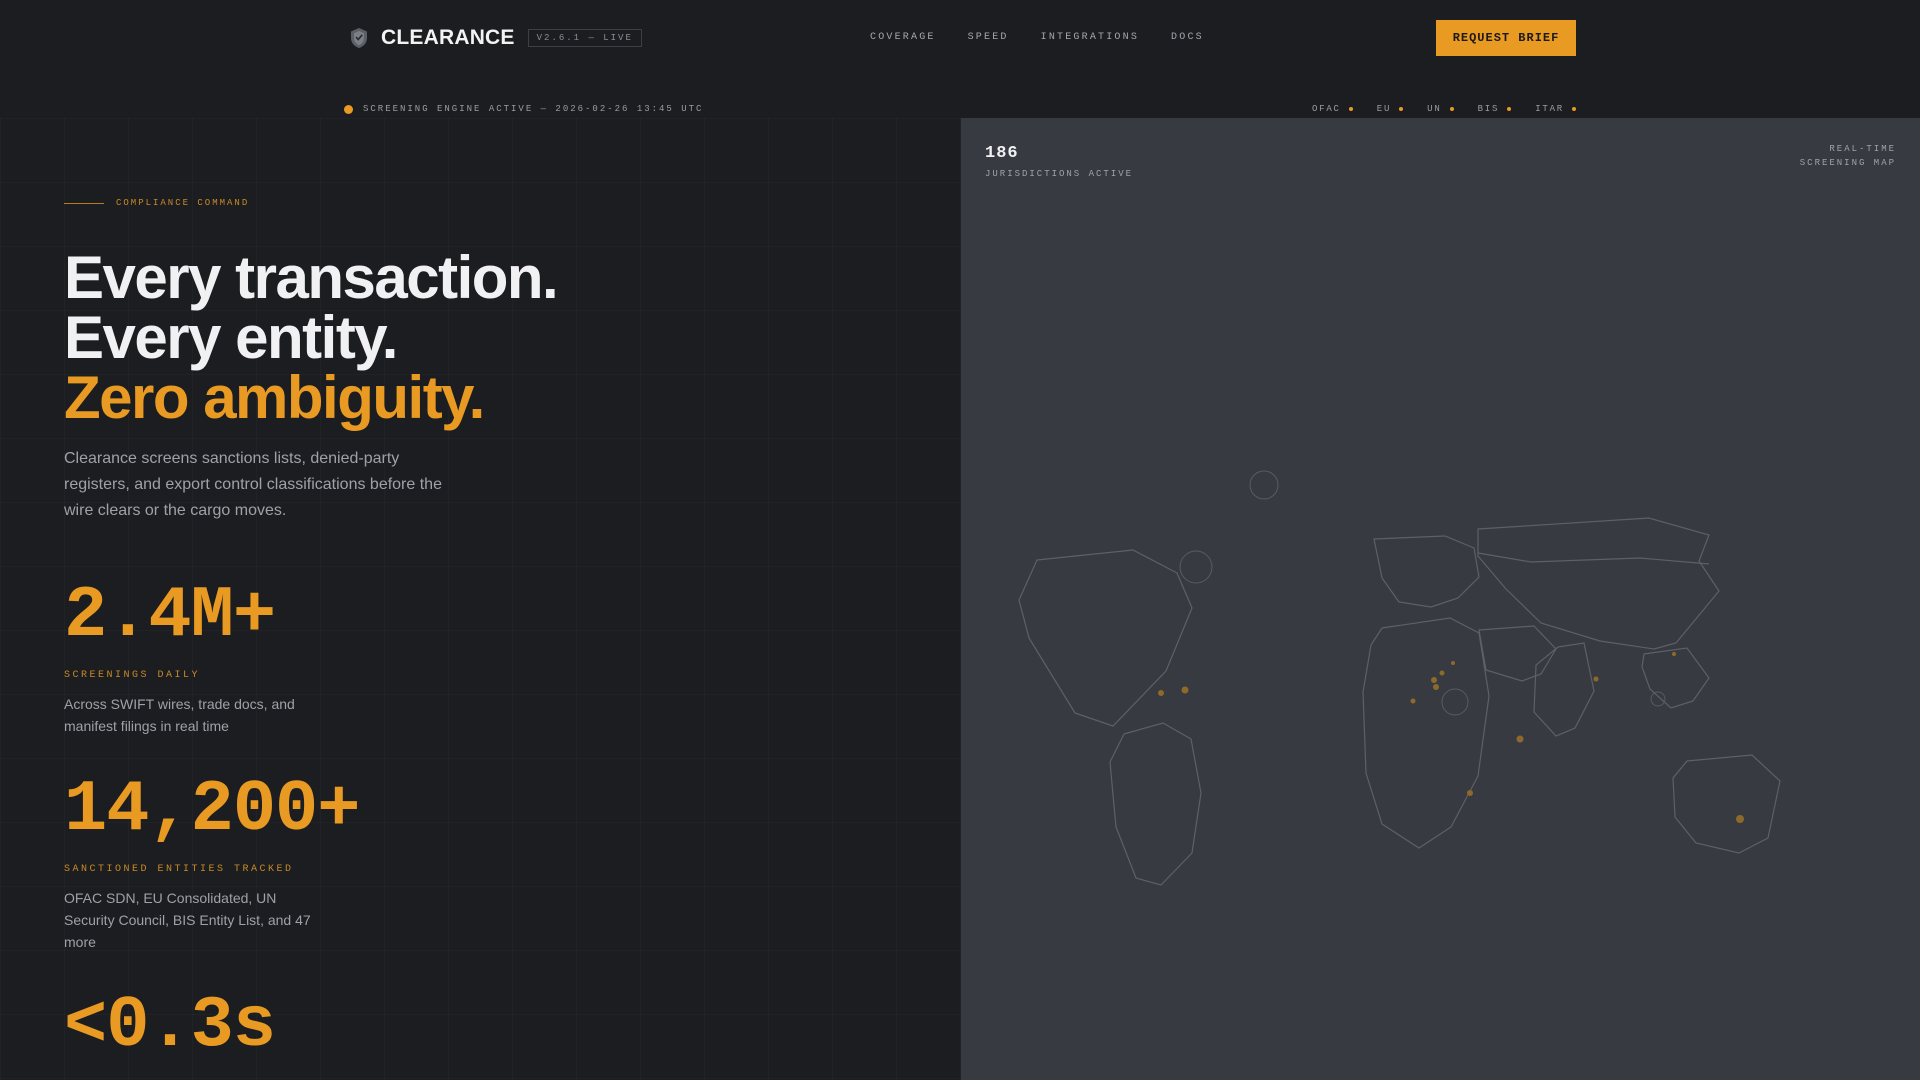 This screenshot has height=1080, width=1920. I want to click on regime-un: UN, so click(1440, 109).